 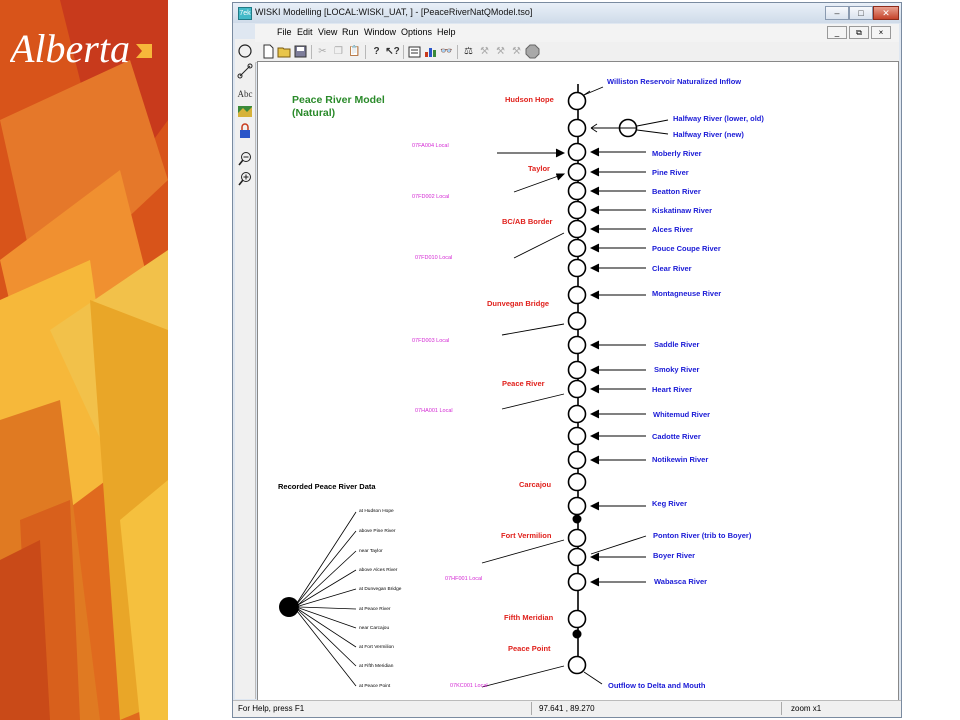 I want to click on maximize-button: □, so click(x=861, y=13).